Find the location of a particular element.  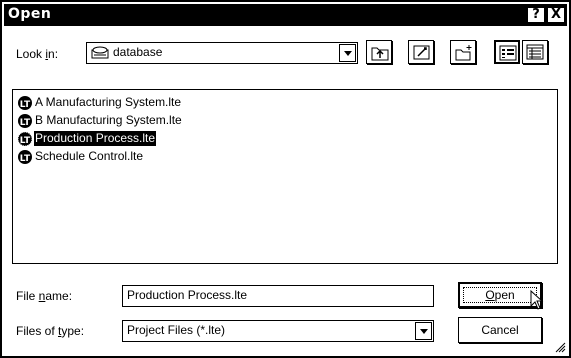

list-view-button is located at coordinates (507, 52).